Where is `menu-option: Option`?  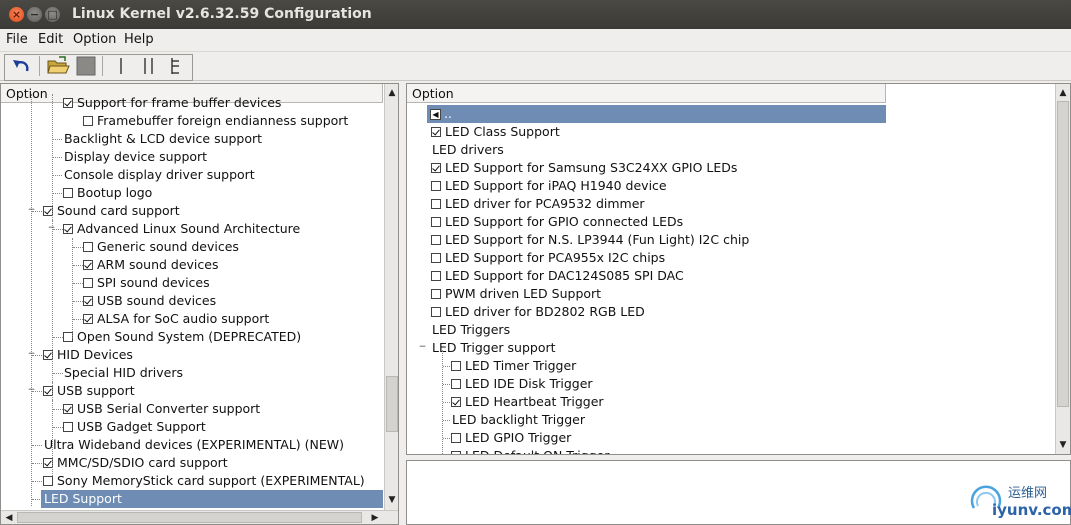
menu-option: Option is located at coordinates (94, 39).